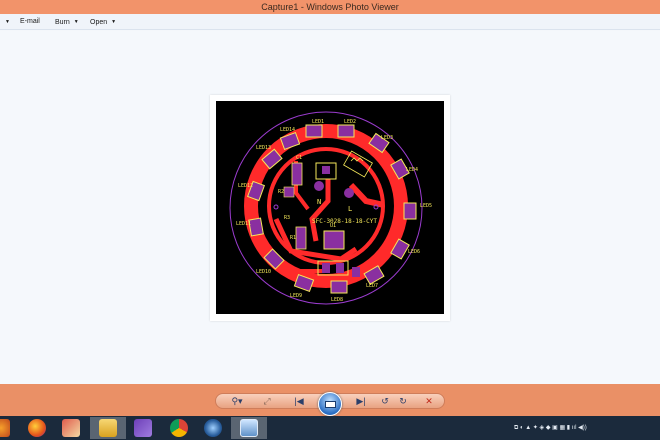 The image size is (660, 440). Describe the element at coordinates (334, 240) in the screenshot. I see `u1-chip` at that location.